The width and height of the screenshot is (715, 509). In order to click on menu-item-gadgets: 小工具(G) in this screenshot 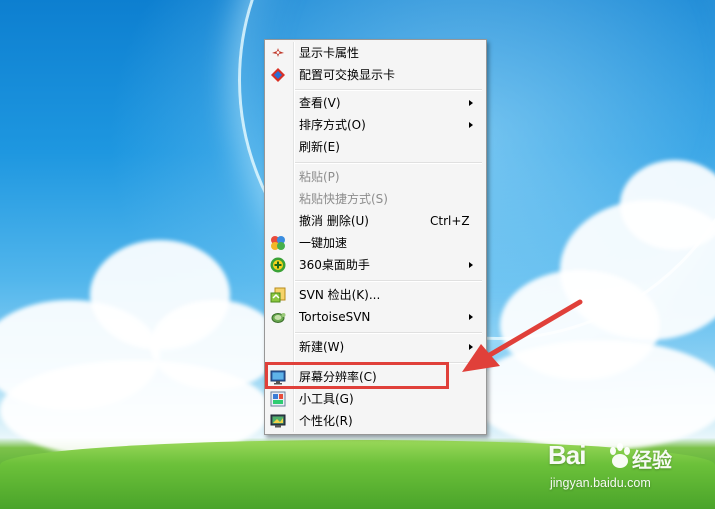, I will do `click(375, 399)`.